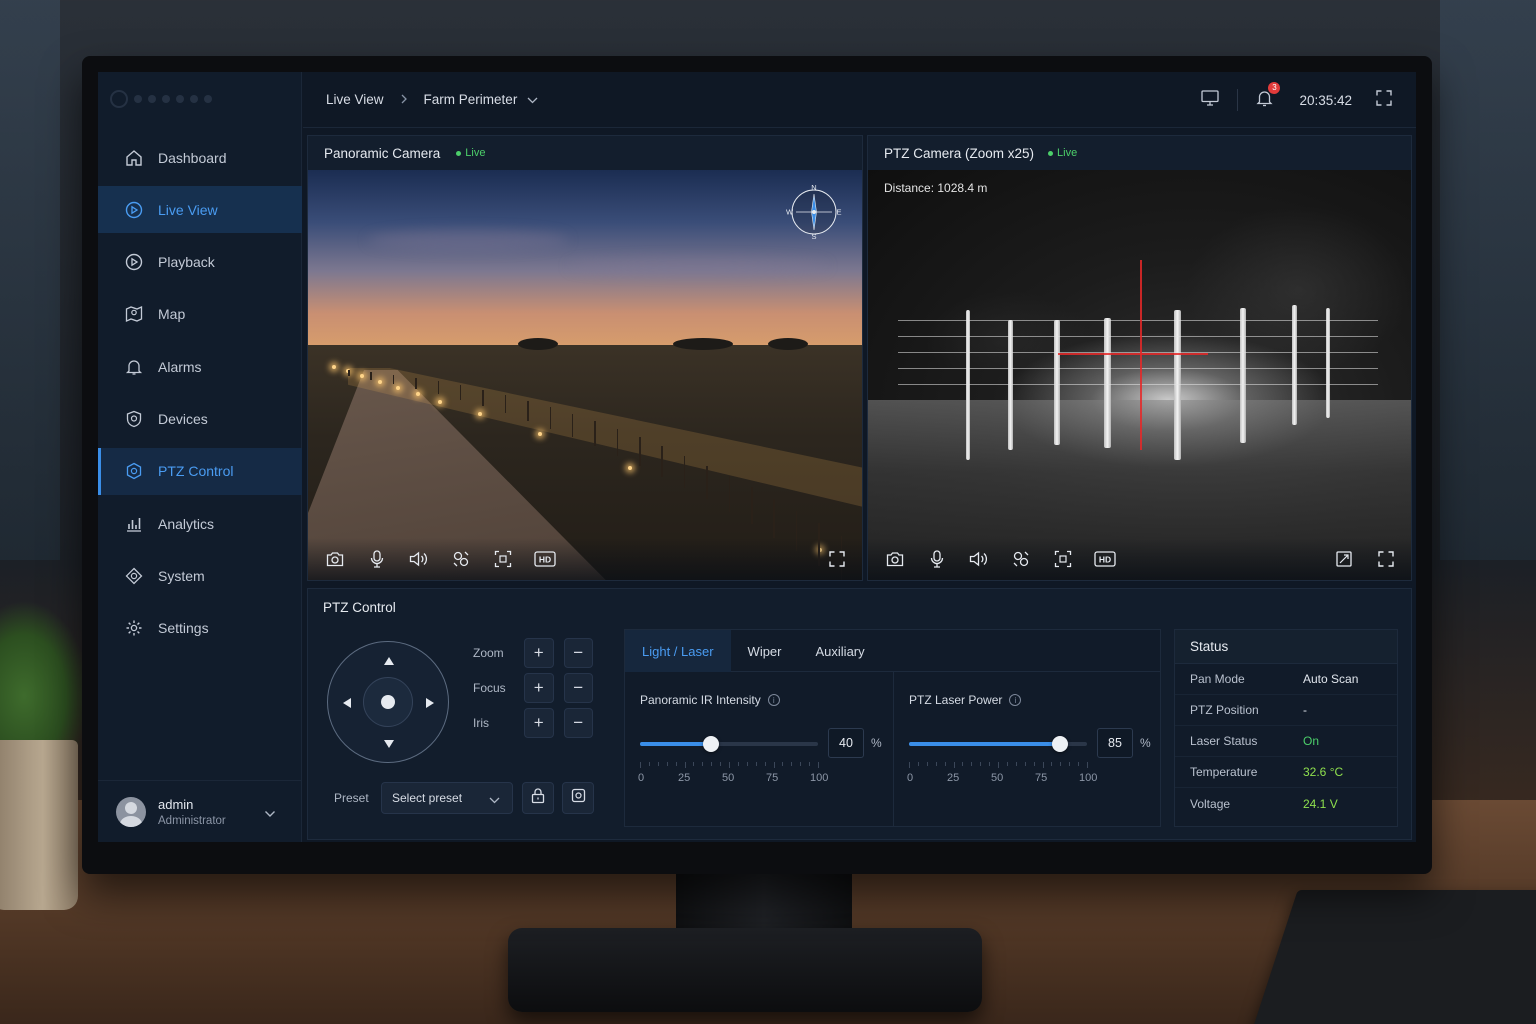  I want to click on notification-badge: 3, so click(1274, 87).